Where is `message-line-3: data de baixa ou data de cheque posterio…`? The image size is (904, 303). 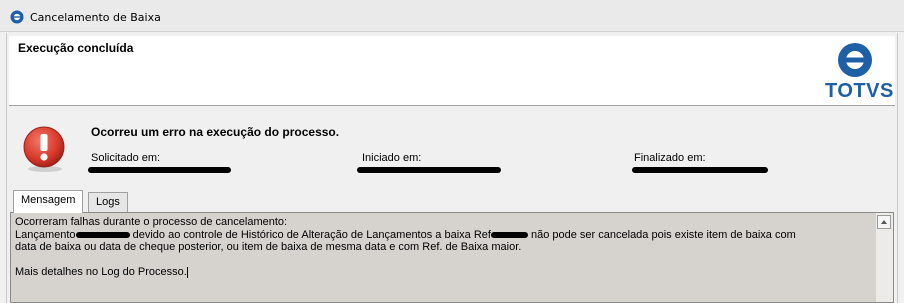 message-line-3: data de baixa ou data de cheque posterio… is located at coordinates (268, 247).